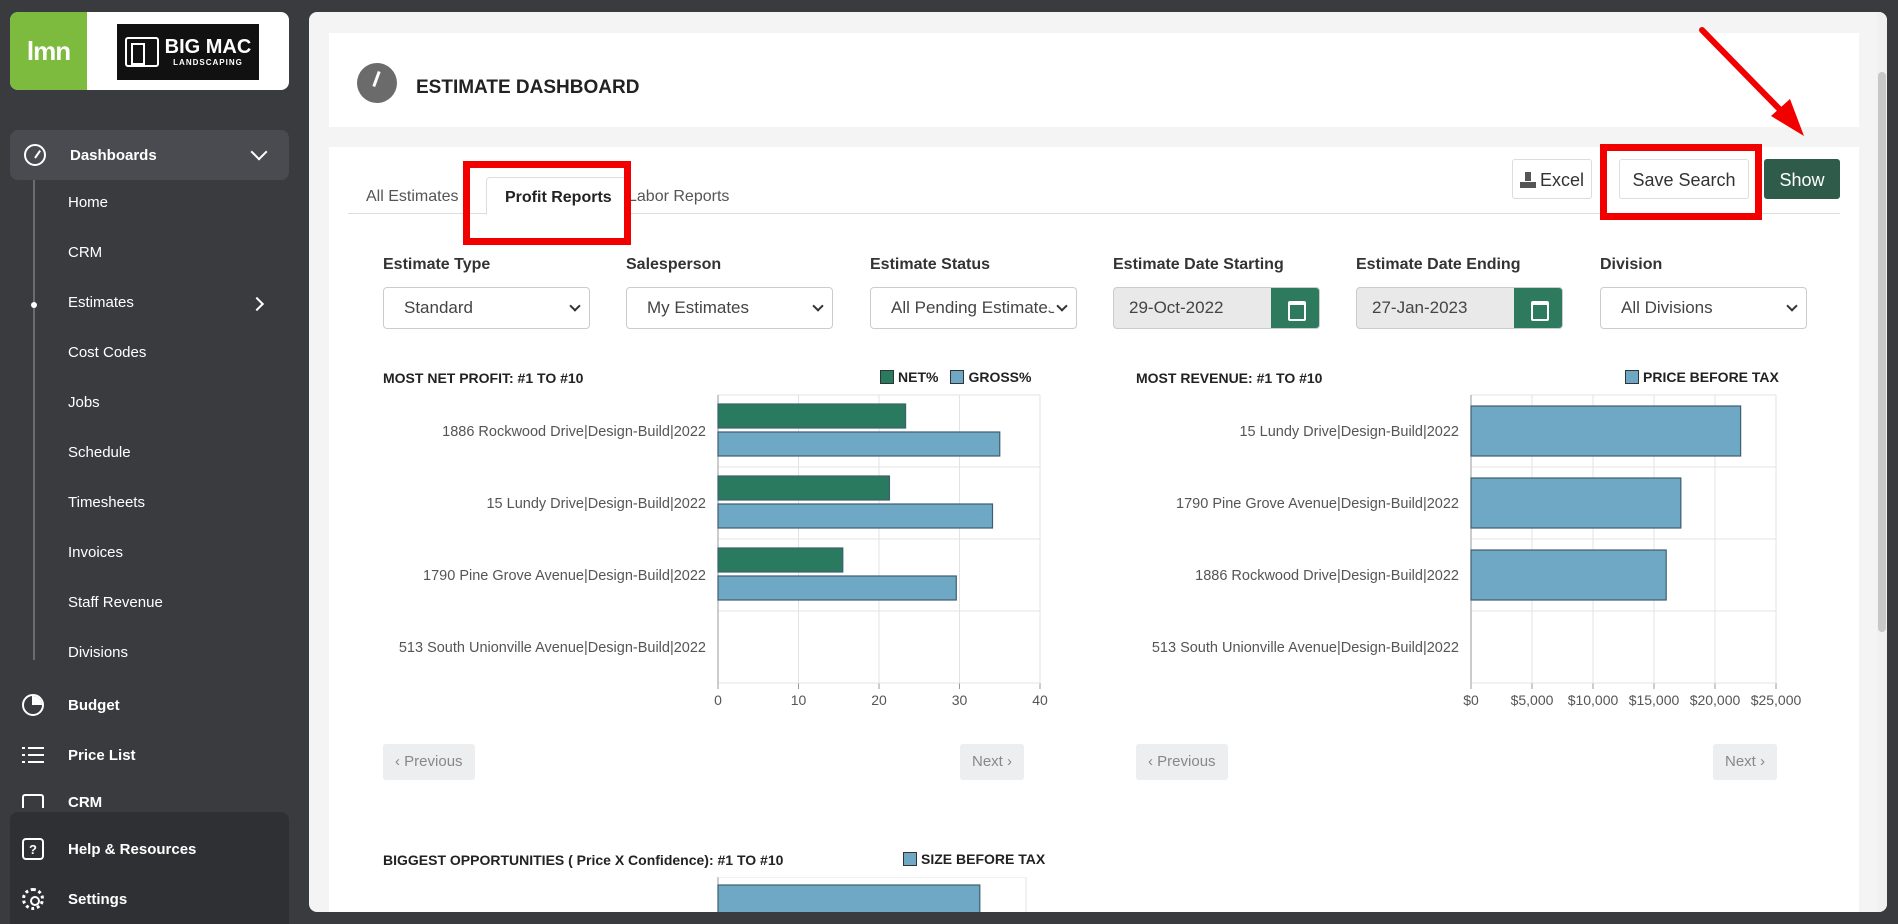 This screenshot has width=1898, height=924. What do you see at coordinates (33, 705) in the screenshot?
I see `pie-chart-icon` at bounding box center [33, 705].